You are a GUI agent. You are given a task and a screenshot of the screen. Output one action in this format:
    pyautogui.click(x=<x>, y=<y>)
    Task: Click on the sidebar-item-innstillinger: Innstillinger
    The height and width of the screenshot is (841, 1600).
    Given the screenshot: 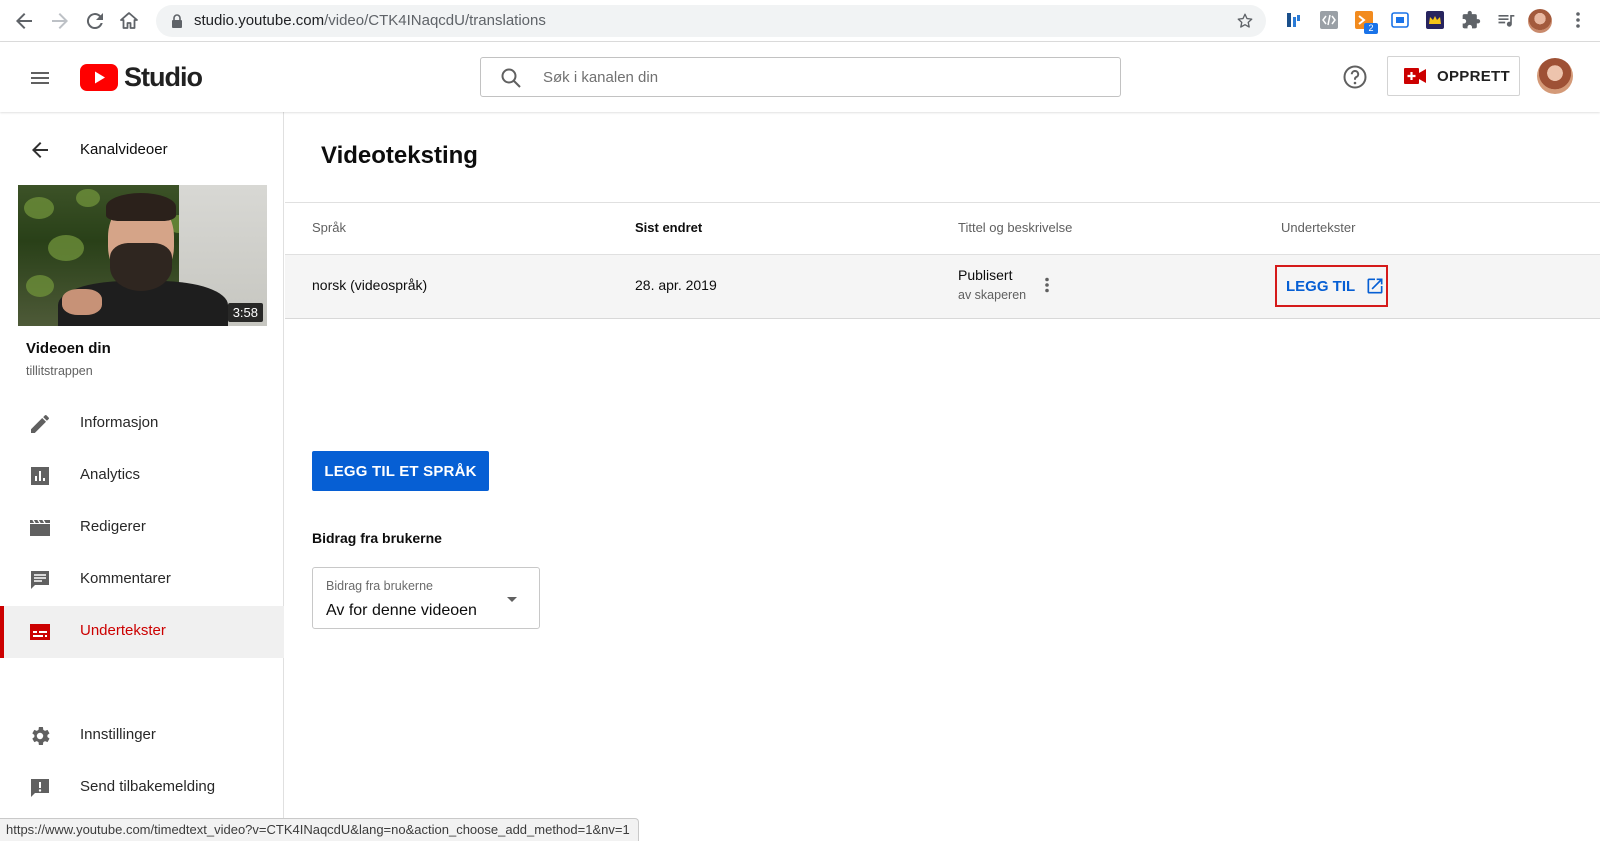 What is the action you would take?
    pyautogui.click(x=142, y=736)
    